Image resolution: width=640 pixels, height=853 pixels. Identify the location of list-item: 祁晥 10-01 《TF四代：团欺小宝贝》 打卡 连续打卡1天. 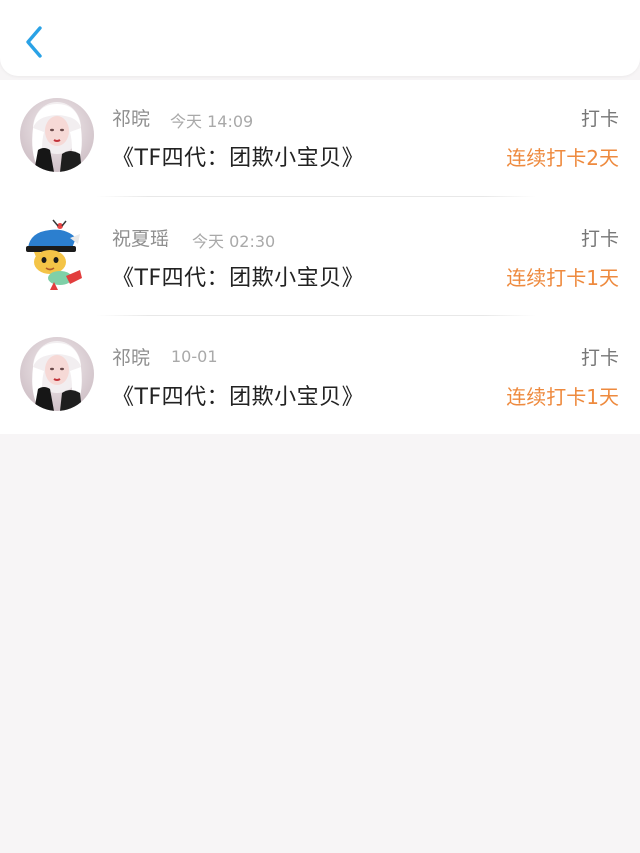
(320, 378).